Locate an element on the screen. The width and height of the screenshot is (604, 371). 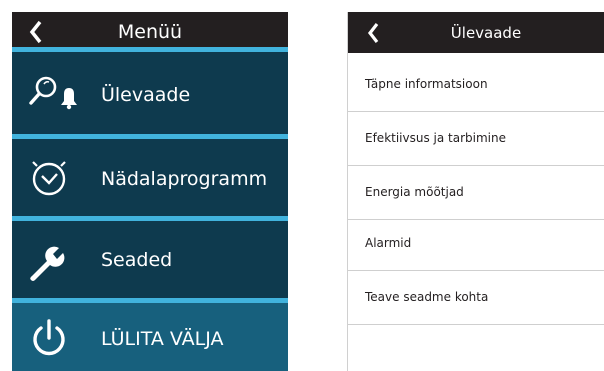
list-item-alarms: Alarmid is located at coordinates (476, 244).